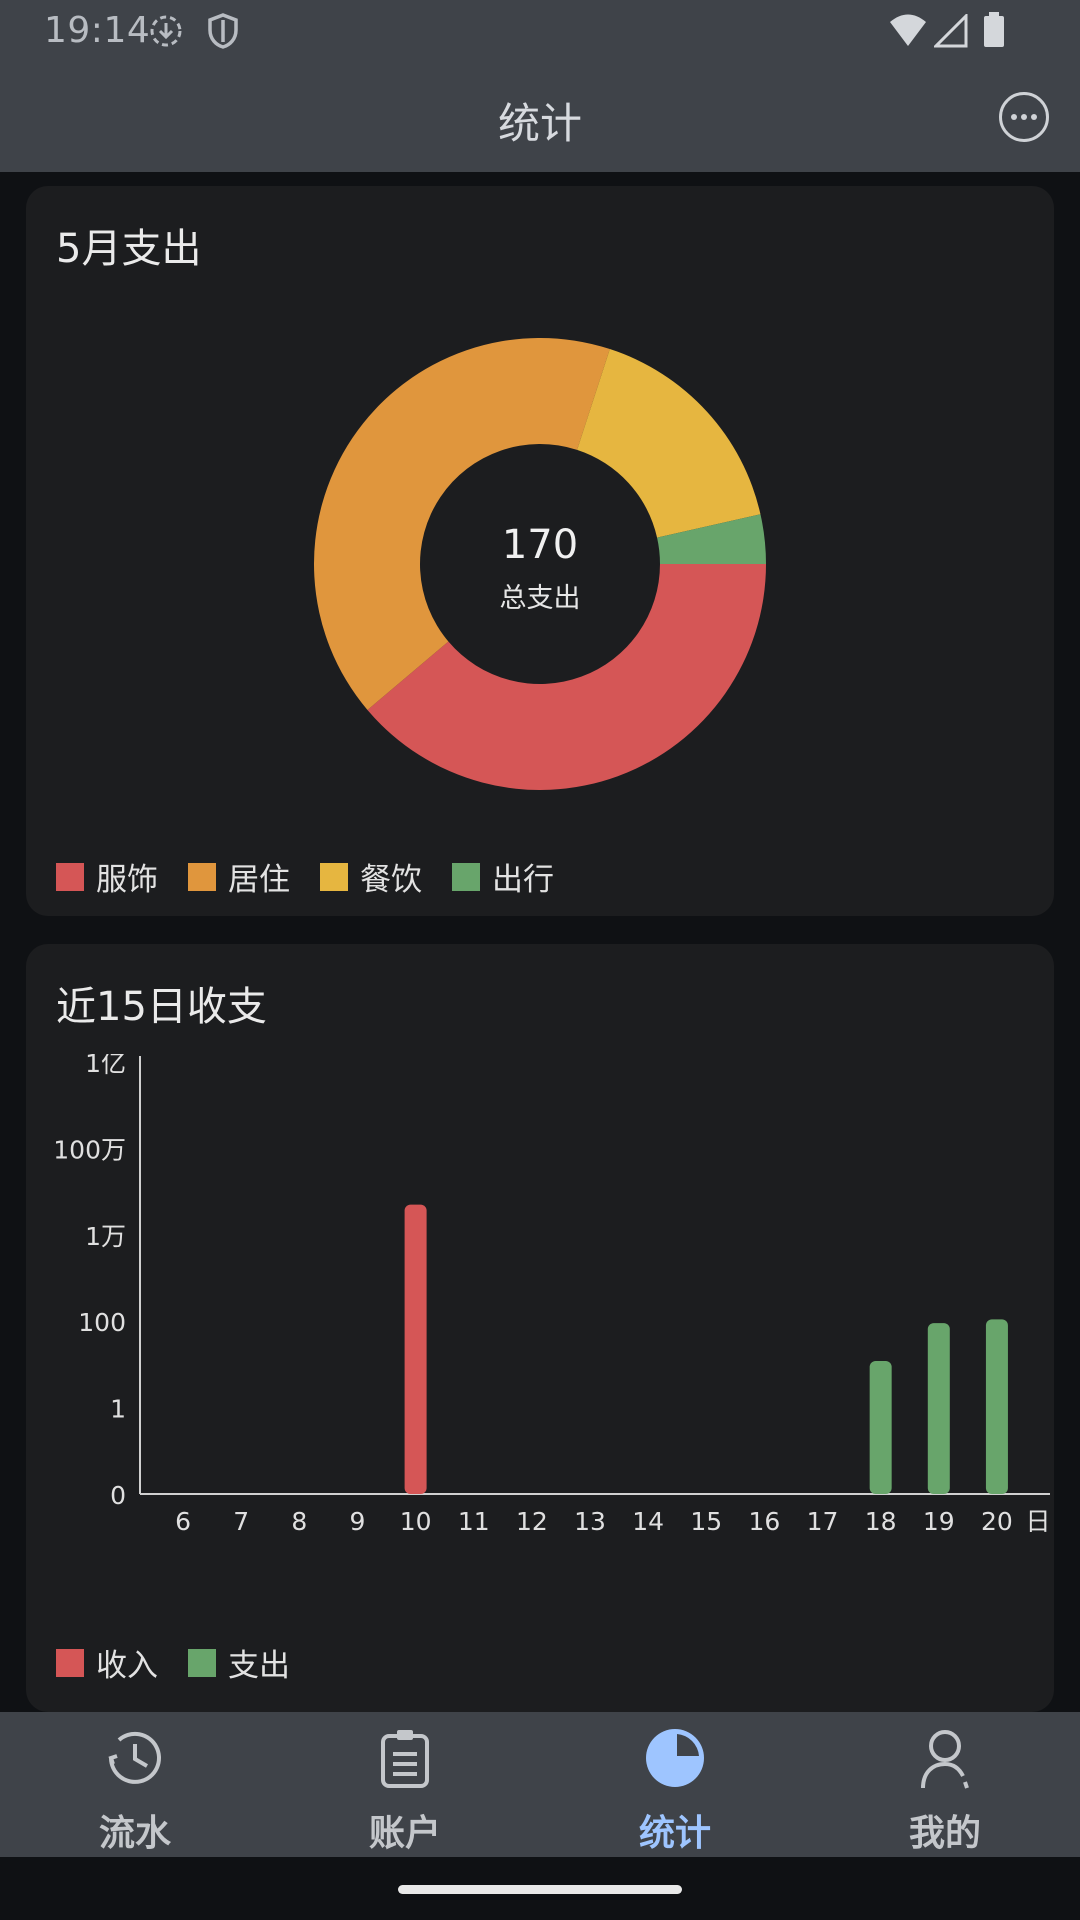 This screenshot has height=1920, width=1080. What do you see at coordinates (648, 1521) in the screenshot?
I see `x-tick-label: 14` at bounding box center [648, 1521].